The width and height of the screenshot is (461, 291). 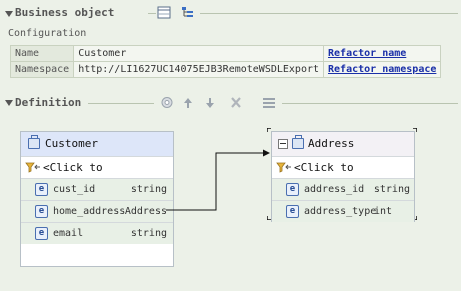 I want to click on field-name: address_id, so click(x=334, y=189).